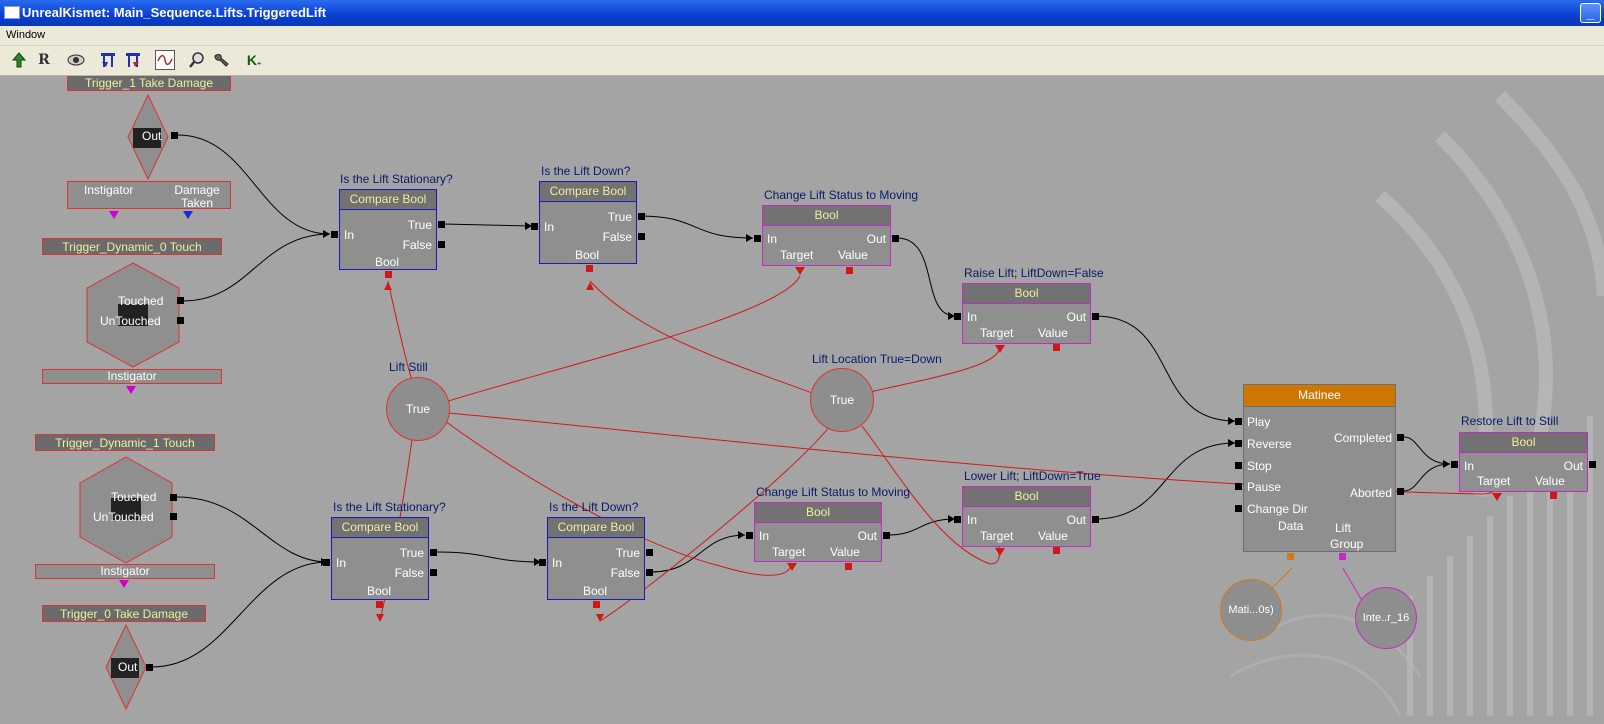 The image size is (1604, 724). I want to click on bool2-node: Bool In Out Target Value, so click(1026, 313).